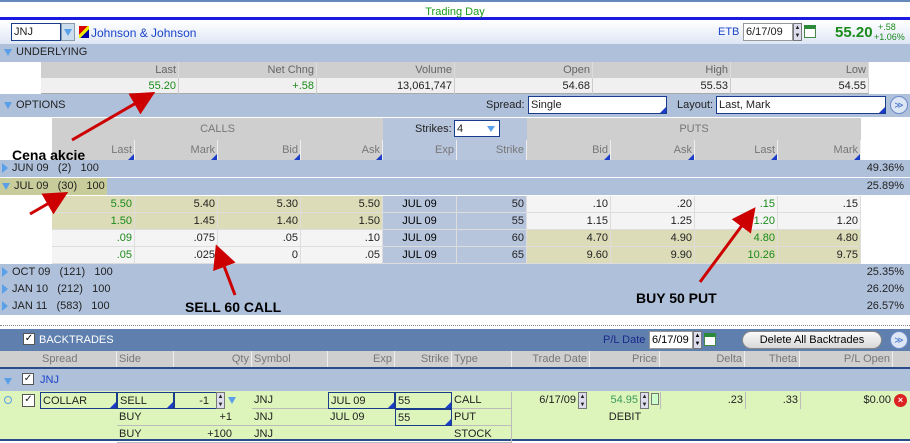 The height and width of the screenshot is (443, 910). I want to click on annotation-buy-put: BUY 50 PUT, so click(676, 298).